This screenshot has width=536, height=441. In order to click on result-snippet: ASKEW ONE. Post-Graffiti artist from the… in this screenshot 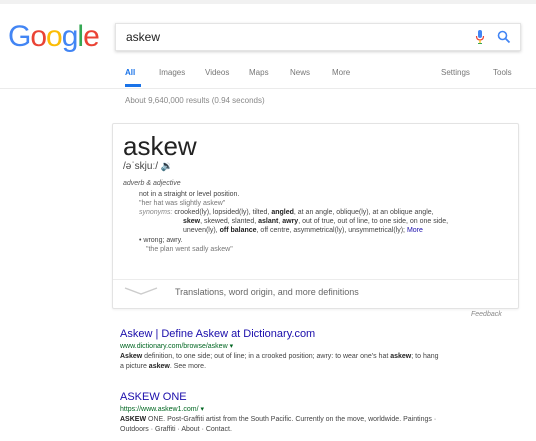, I will do `click(322, 425)`.